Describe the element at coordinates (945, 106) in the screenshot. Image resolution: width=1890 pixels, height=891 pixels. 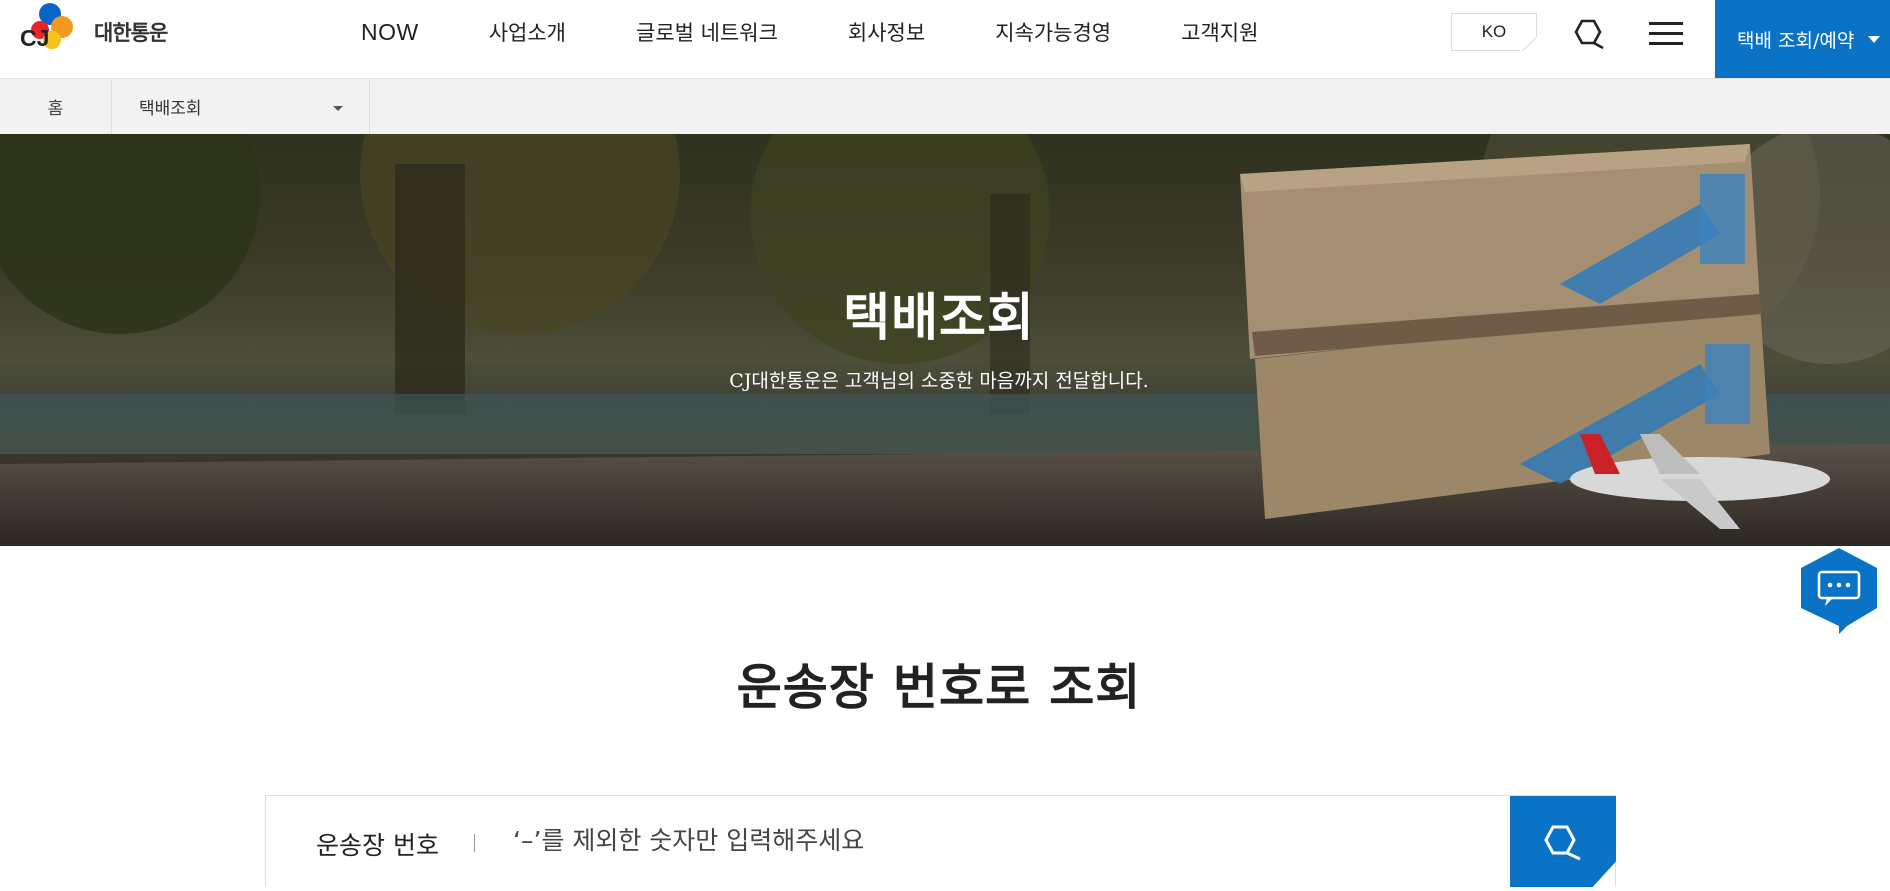
I see `breadcrumb: 홈 택배조회` at that location.